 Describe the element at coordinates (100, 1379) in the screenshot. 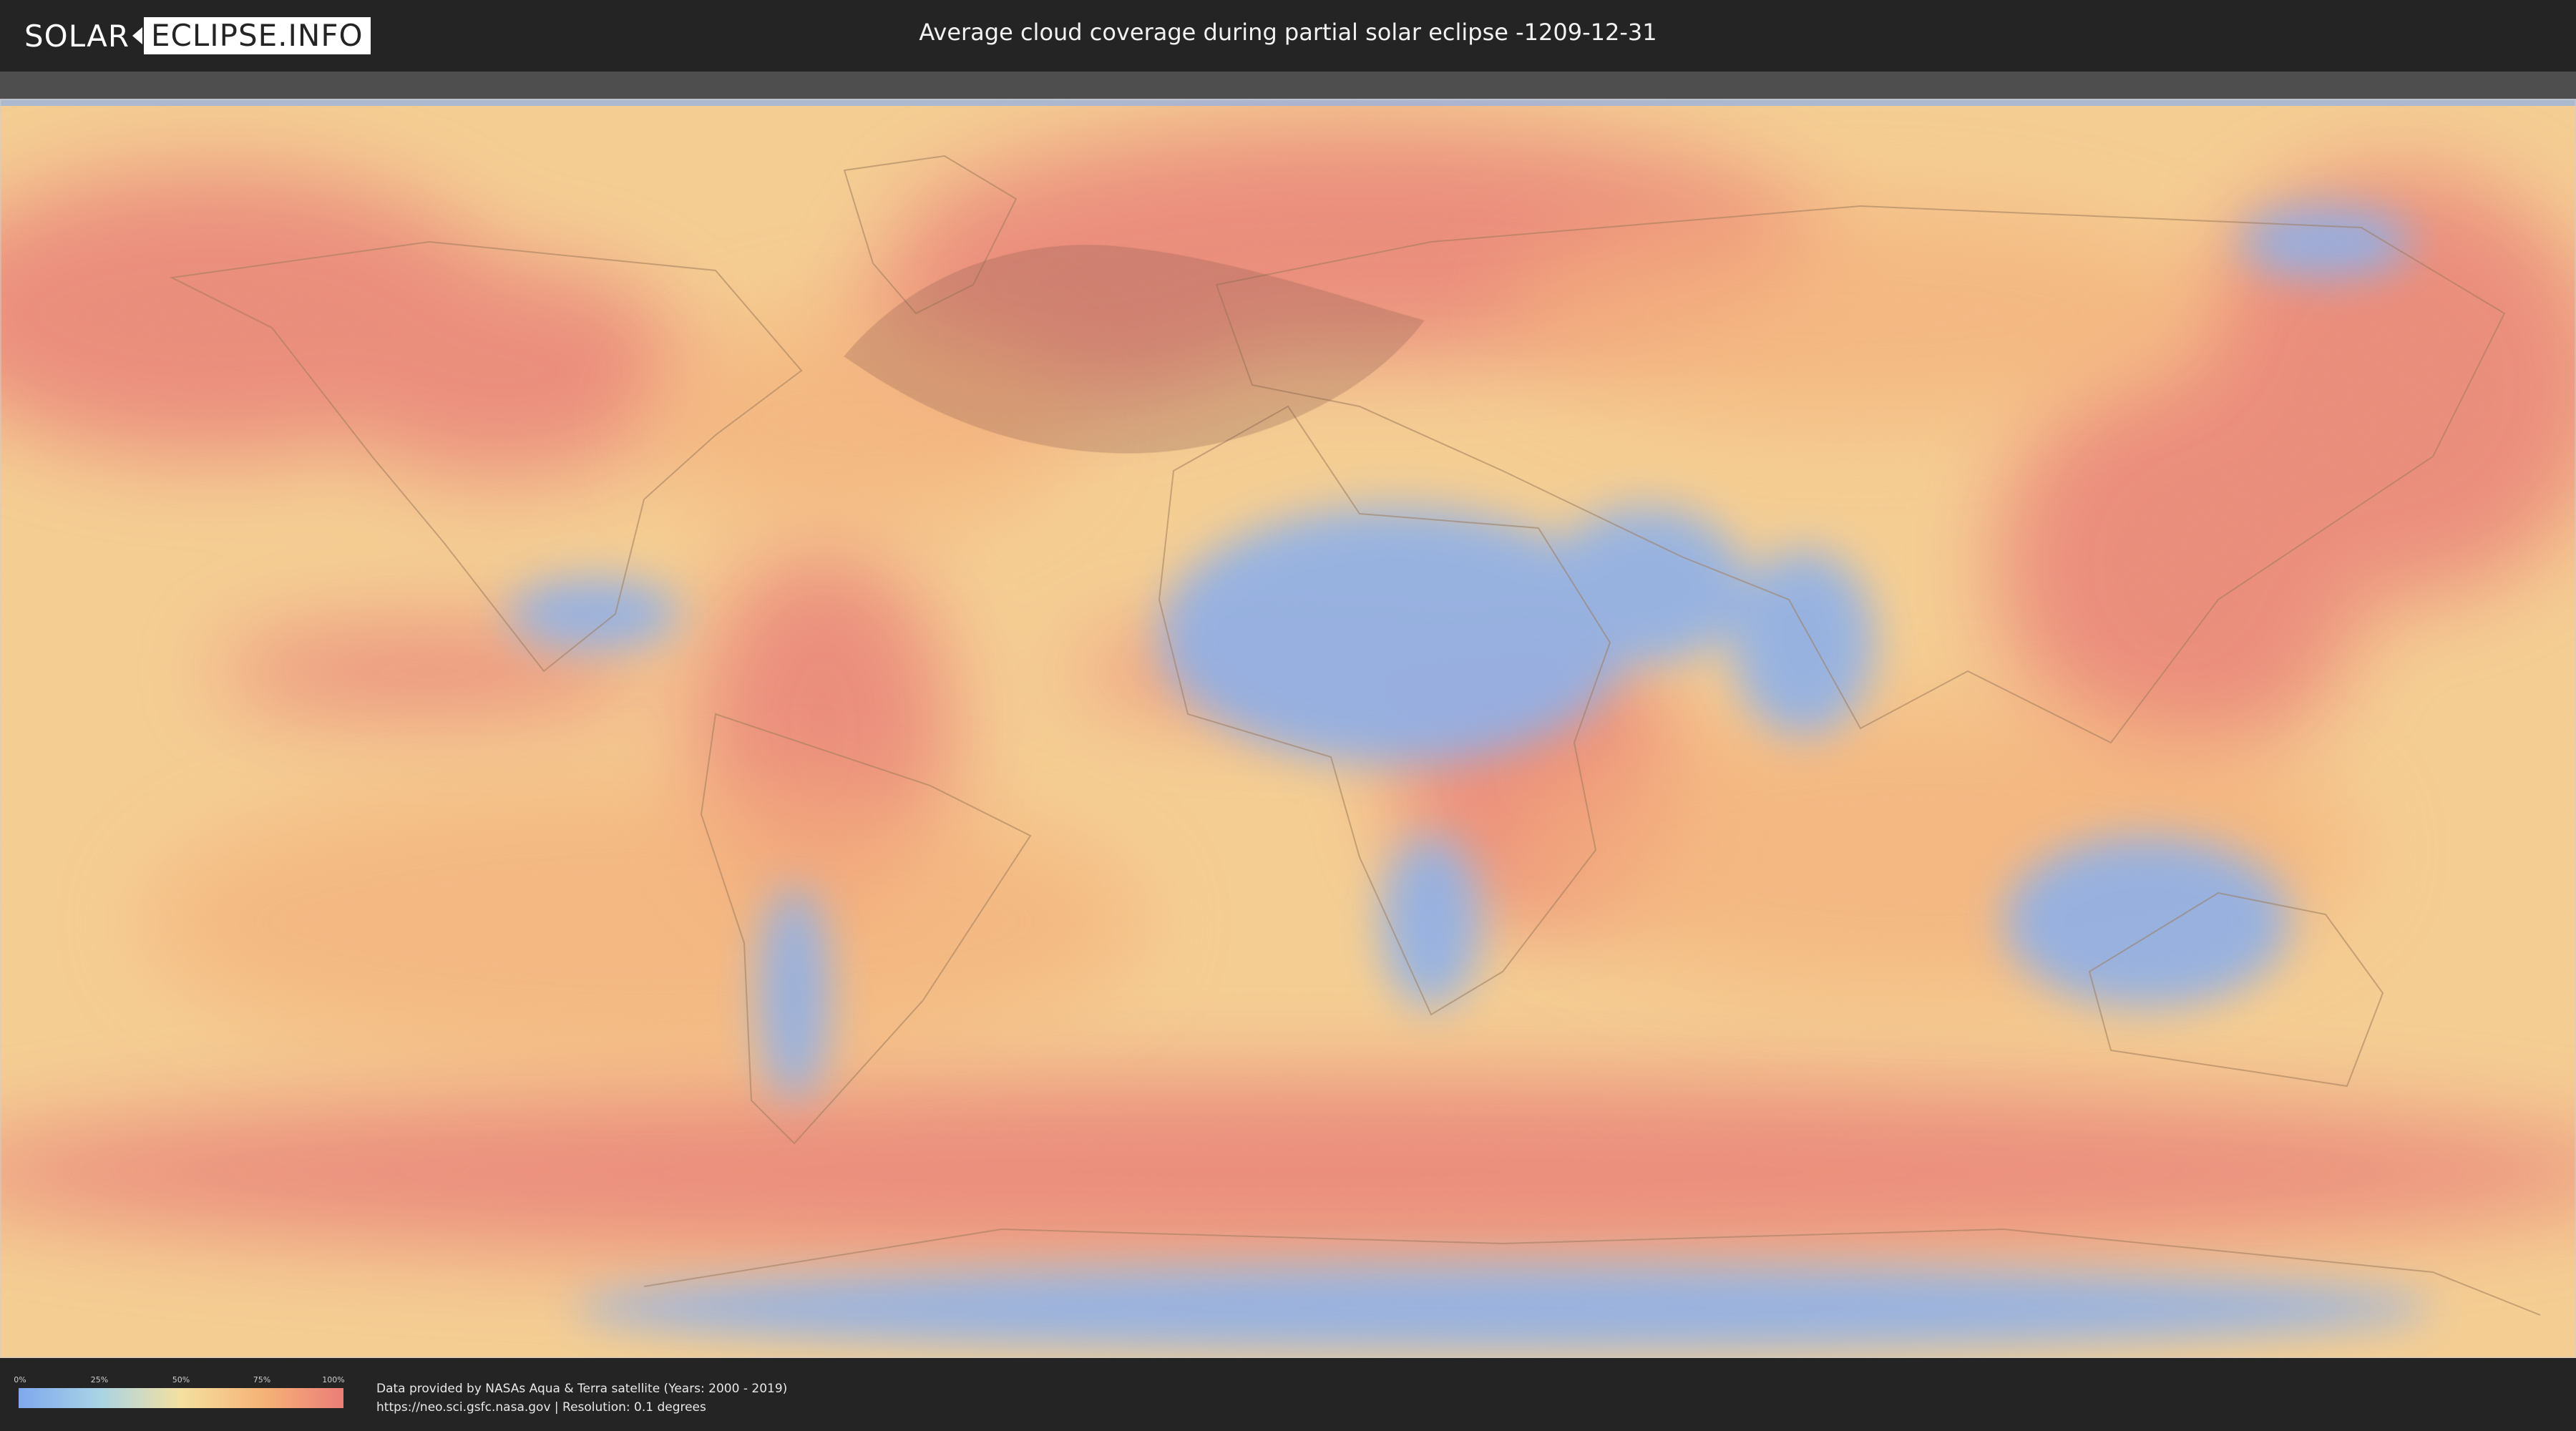

I see `legend-tick-25: 25%` at that location.